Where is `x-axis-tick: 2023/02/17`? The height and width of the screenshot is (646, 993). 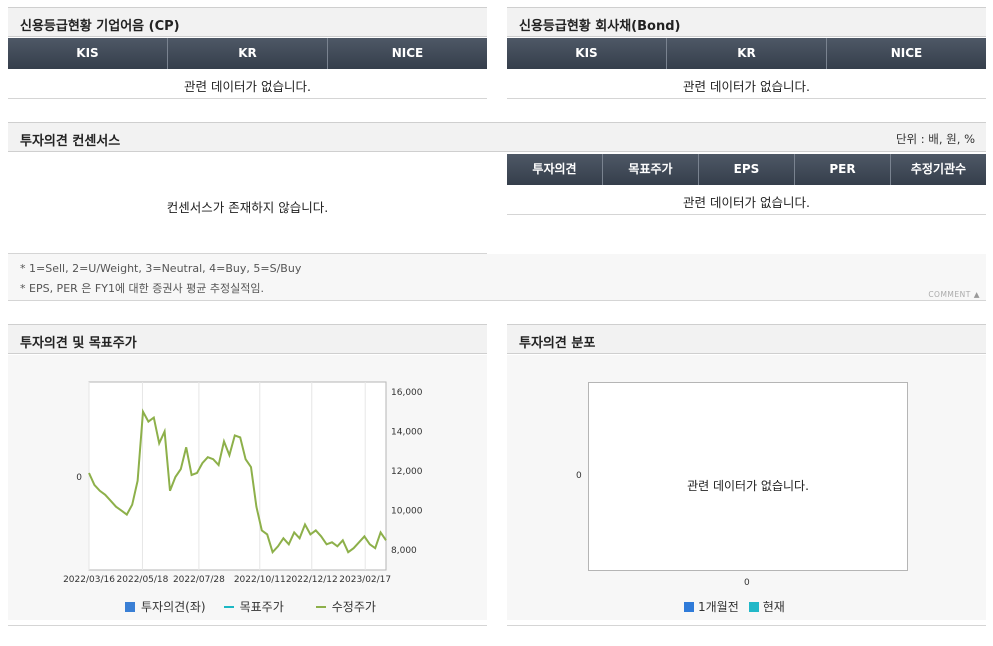 x-axis-tick: 2023/02/17 is located at coordinates (365, 580).